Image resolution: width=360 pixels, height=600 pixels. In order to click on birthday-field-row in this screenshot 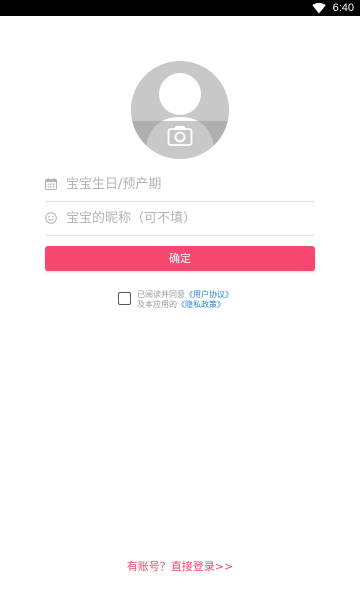, I will do `click(180, 185)`.